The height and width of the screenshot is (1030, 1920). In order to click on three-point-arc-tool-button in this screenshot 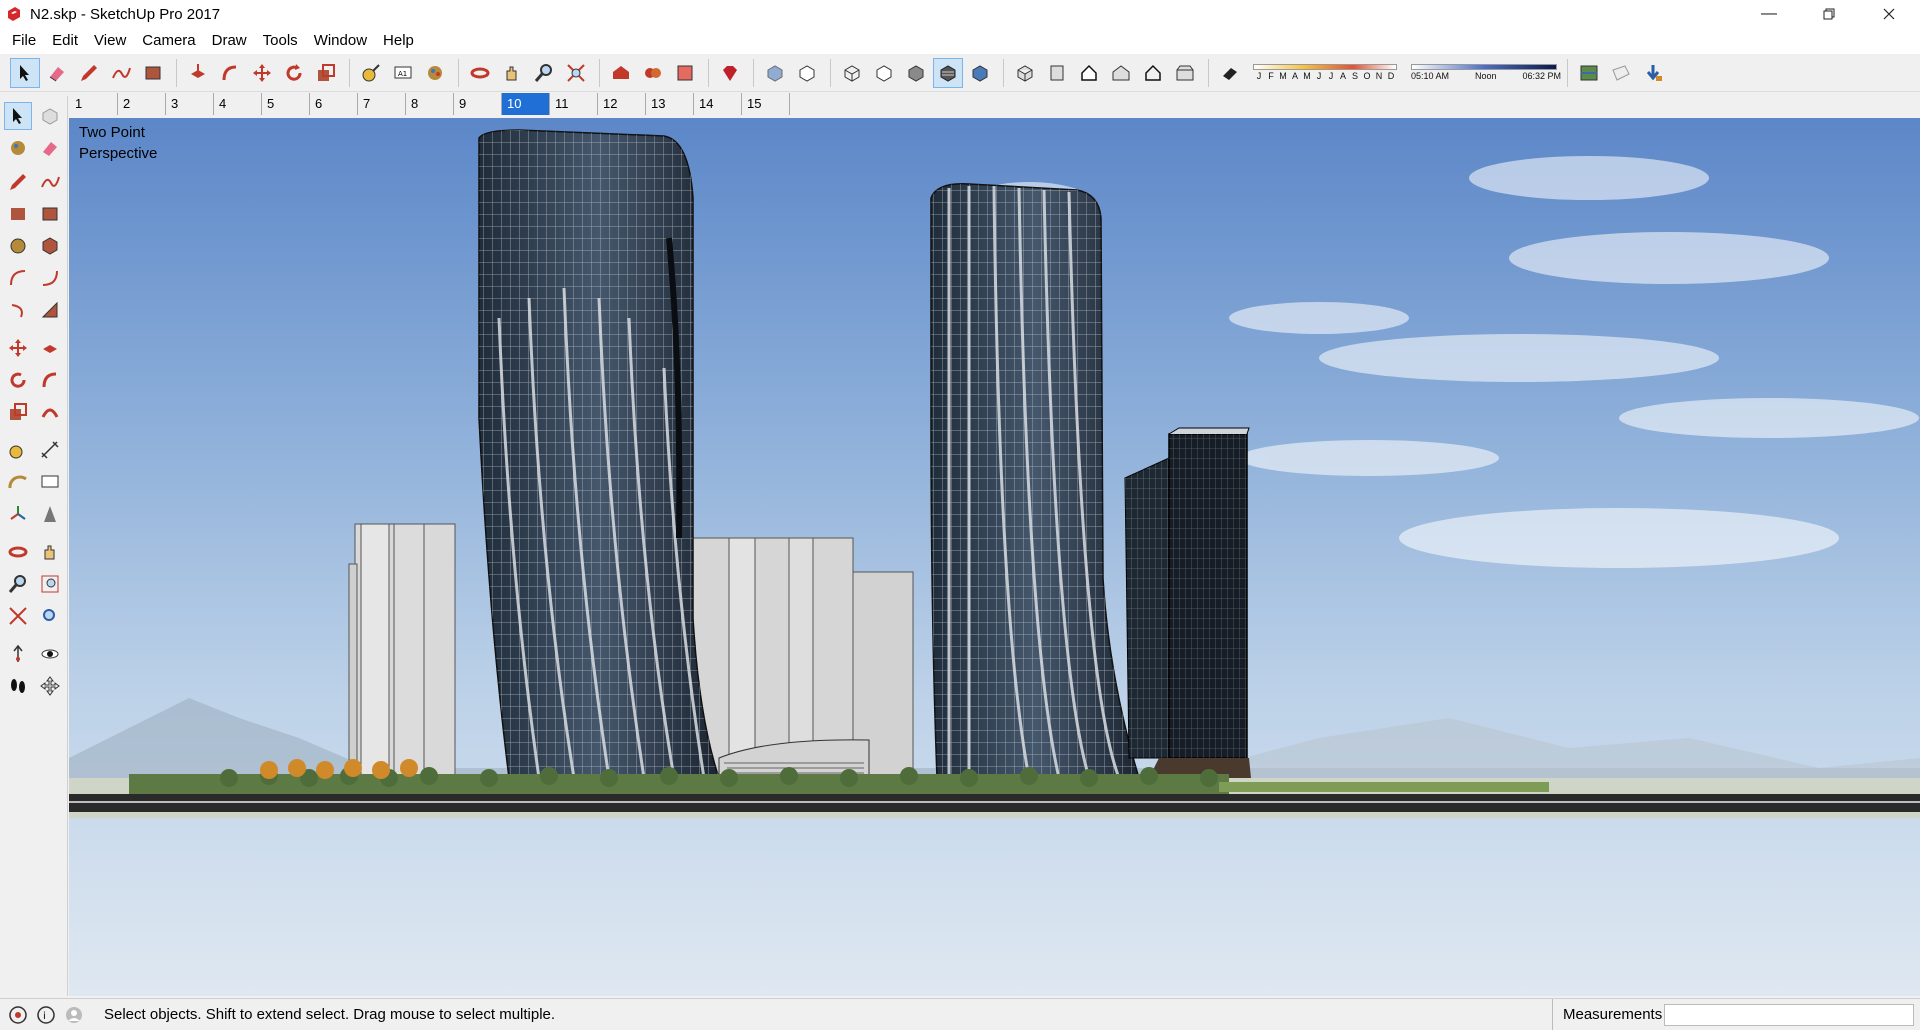, I will do `click(18, 310)`.